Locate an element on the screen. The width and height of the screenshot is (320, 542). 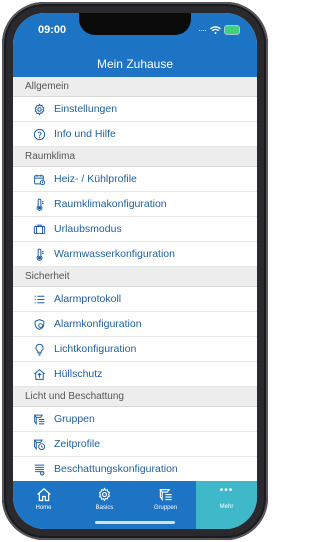
menu-item-alarmprotokoll: Alarmprotokoll is located at coordinates (135, 299).